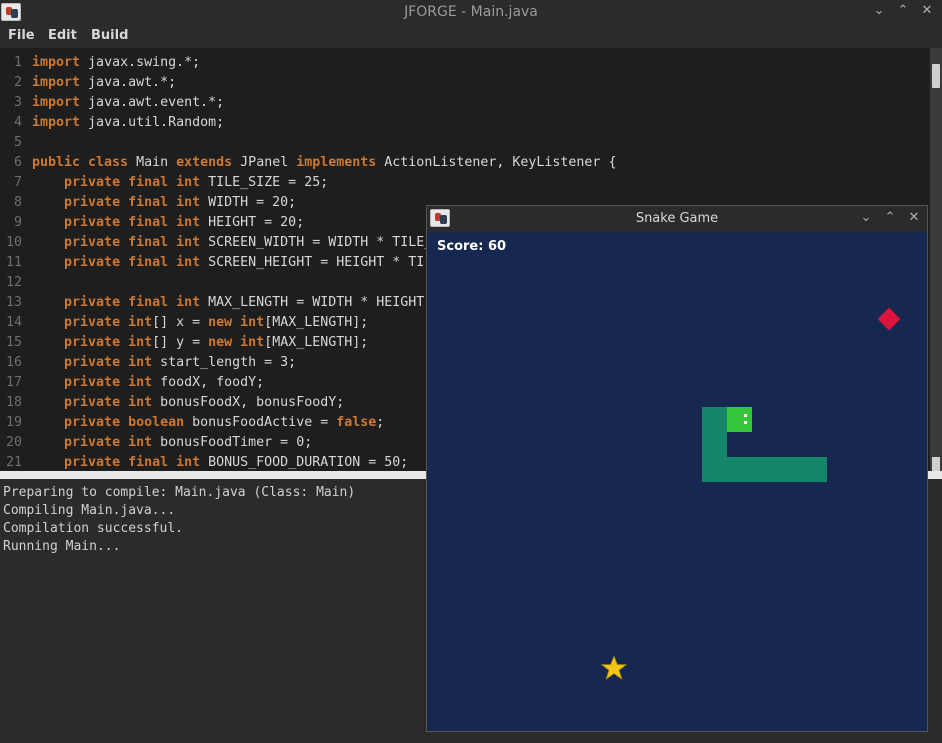  I want to click on code-line: 4 import java.util.Random;, so click(465, 123).